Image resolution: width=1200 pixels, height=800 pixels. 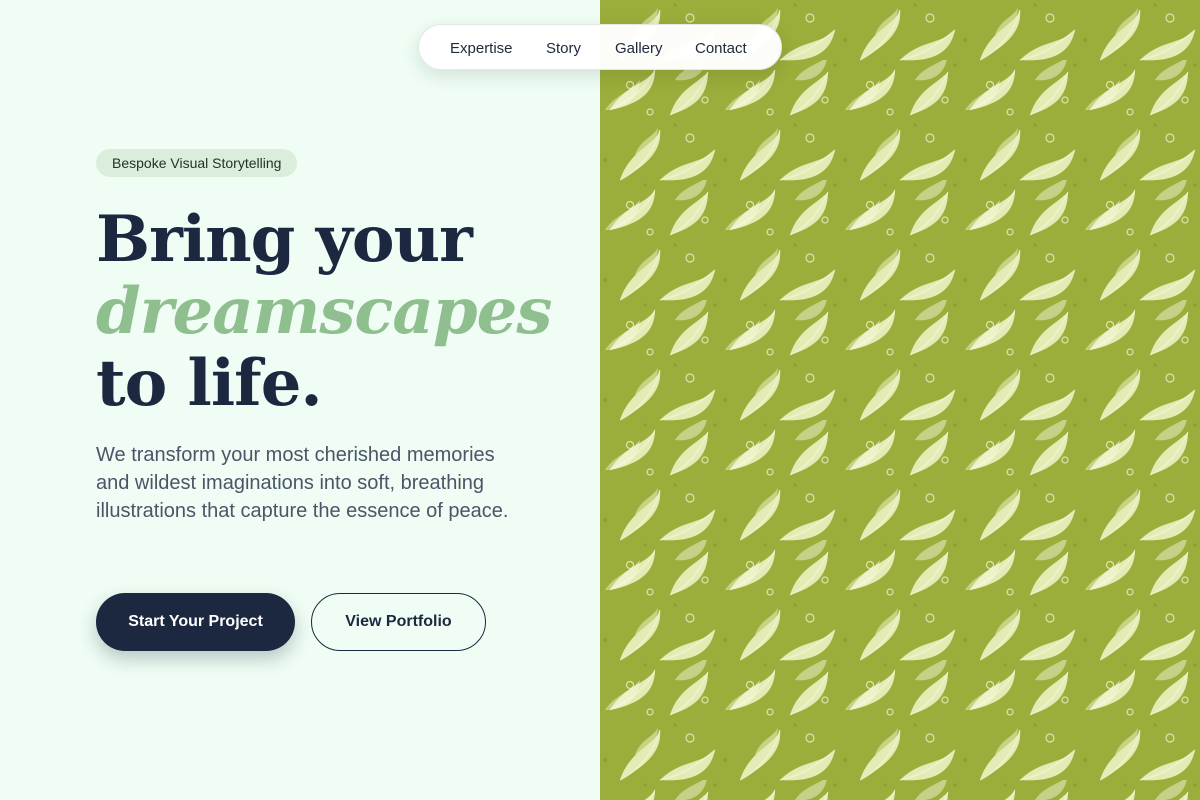 What do you see at coordinates (721, 48) in the screenshot?
I see `nav-item-contact: Contact` at bounding box center [721, 48].